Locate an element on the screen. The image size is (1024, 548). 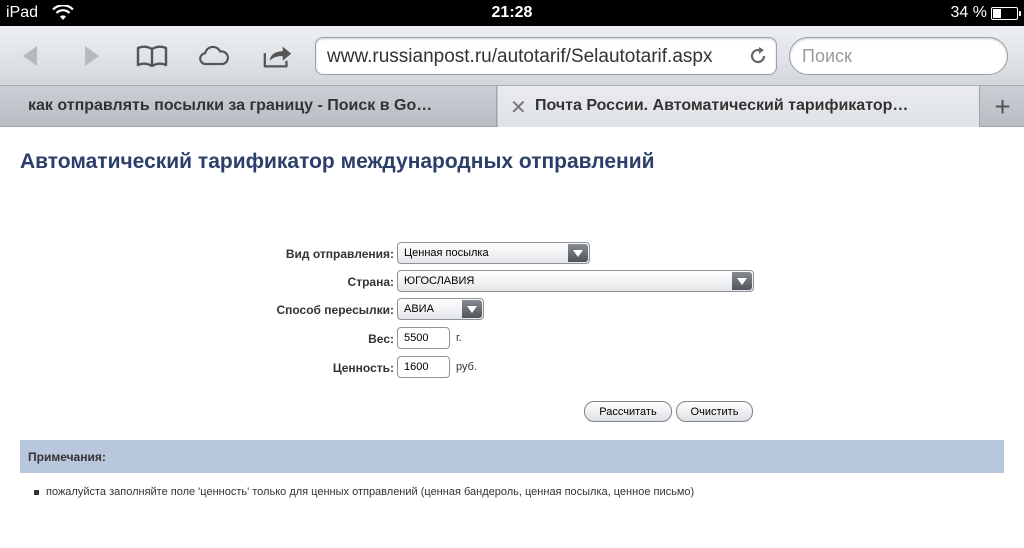
close-tab-icon: ✕ is located at coordinates (518, 107).